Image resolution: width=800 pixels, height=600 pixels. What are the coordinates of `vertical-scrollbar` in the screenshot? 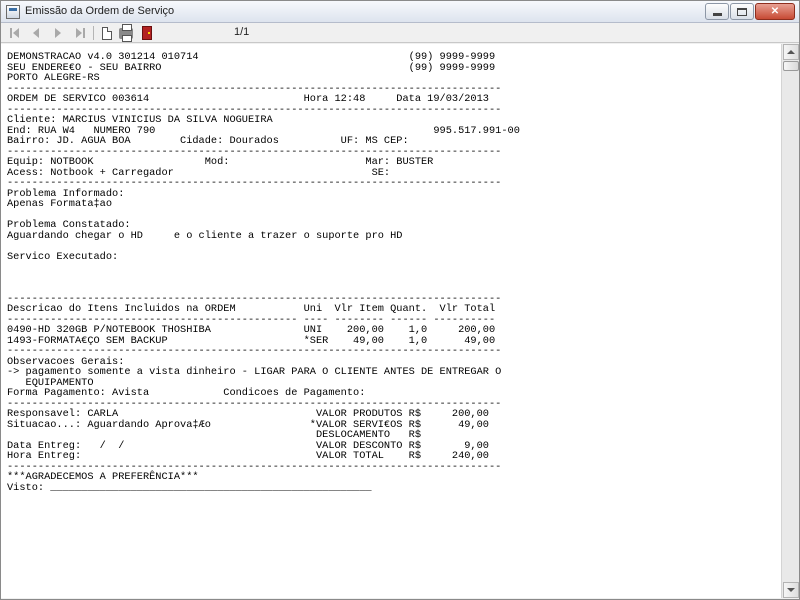 It's located at (790, 321).